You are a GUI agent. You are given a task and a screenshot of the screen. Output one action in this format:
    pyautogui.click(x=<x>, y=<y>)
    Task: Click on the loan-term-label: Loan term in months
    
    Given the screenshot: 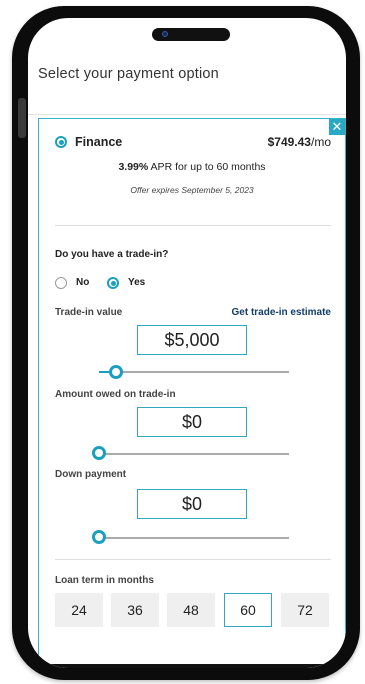 What is the action you would take?
    pyautogui.click(x=104, y=580)
    